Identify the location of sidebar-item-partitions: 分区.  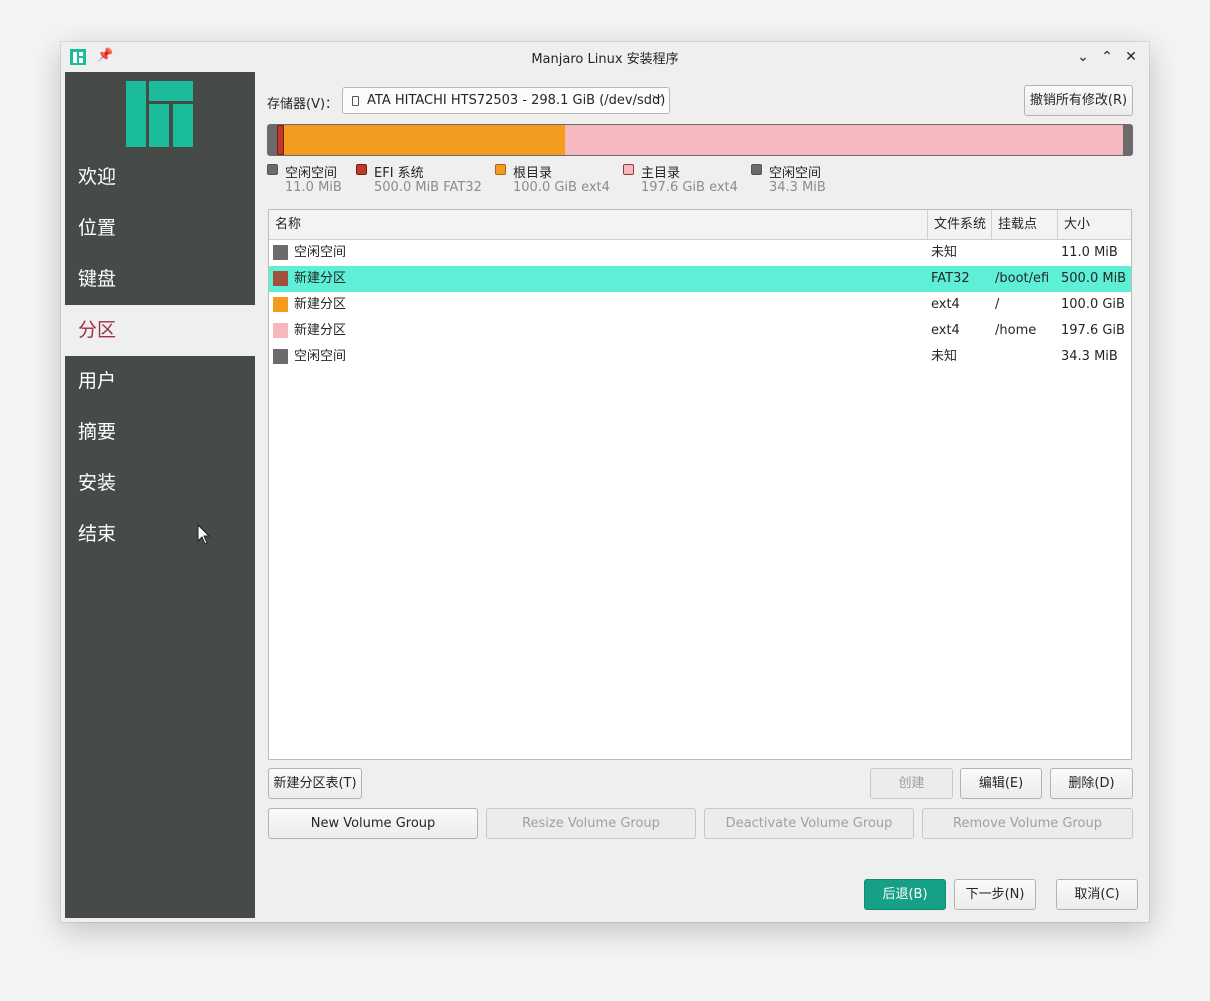
(160, 330).